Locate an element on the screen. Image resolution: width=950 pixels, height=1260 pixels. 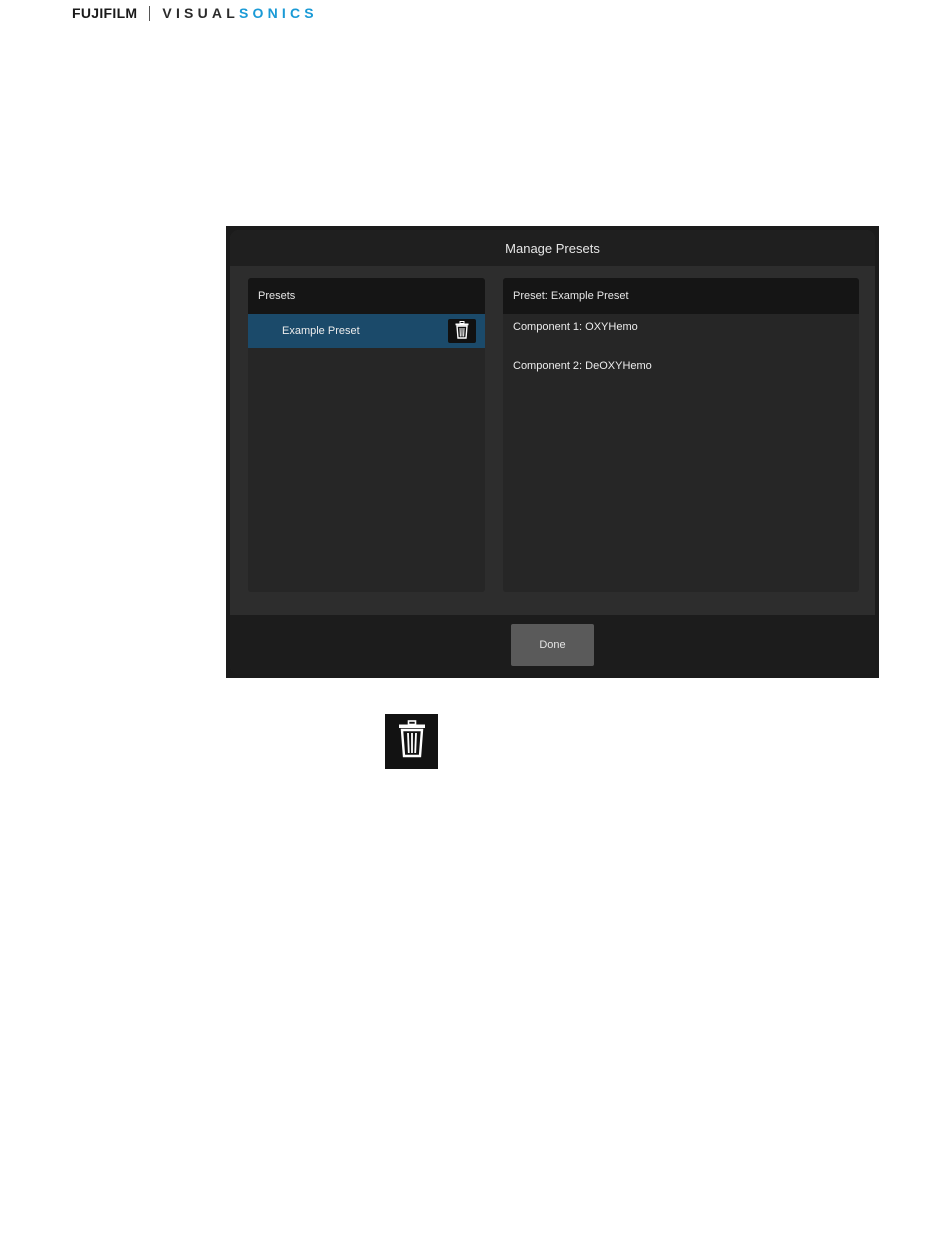
done-button: Done is located at coordinates (552, 645).